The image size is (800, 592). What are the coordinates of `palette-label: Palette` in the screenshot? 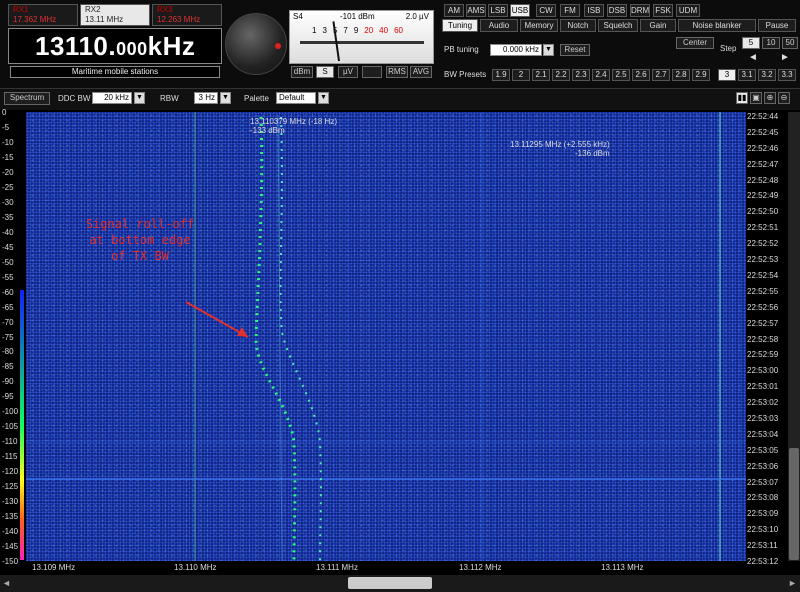 It's located at (256, 98).